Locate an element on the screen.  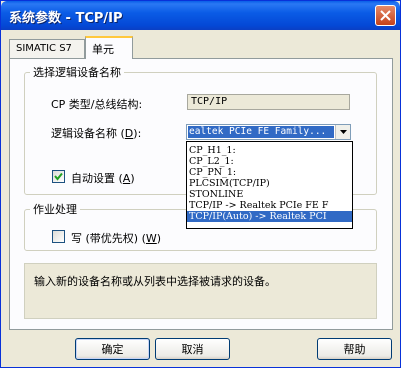
info-text: 输入新的设备名称或从列表中选择被请求的设备。 is located at coordinates (155, 281).